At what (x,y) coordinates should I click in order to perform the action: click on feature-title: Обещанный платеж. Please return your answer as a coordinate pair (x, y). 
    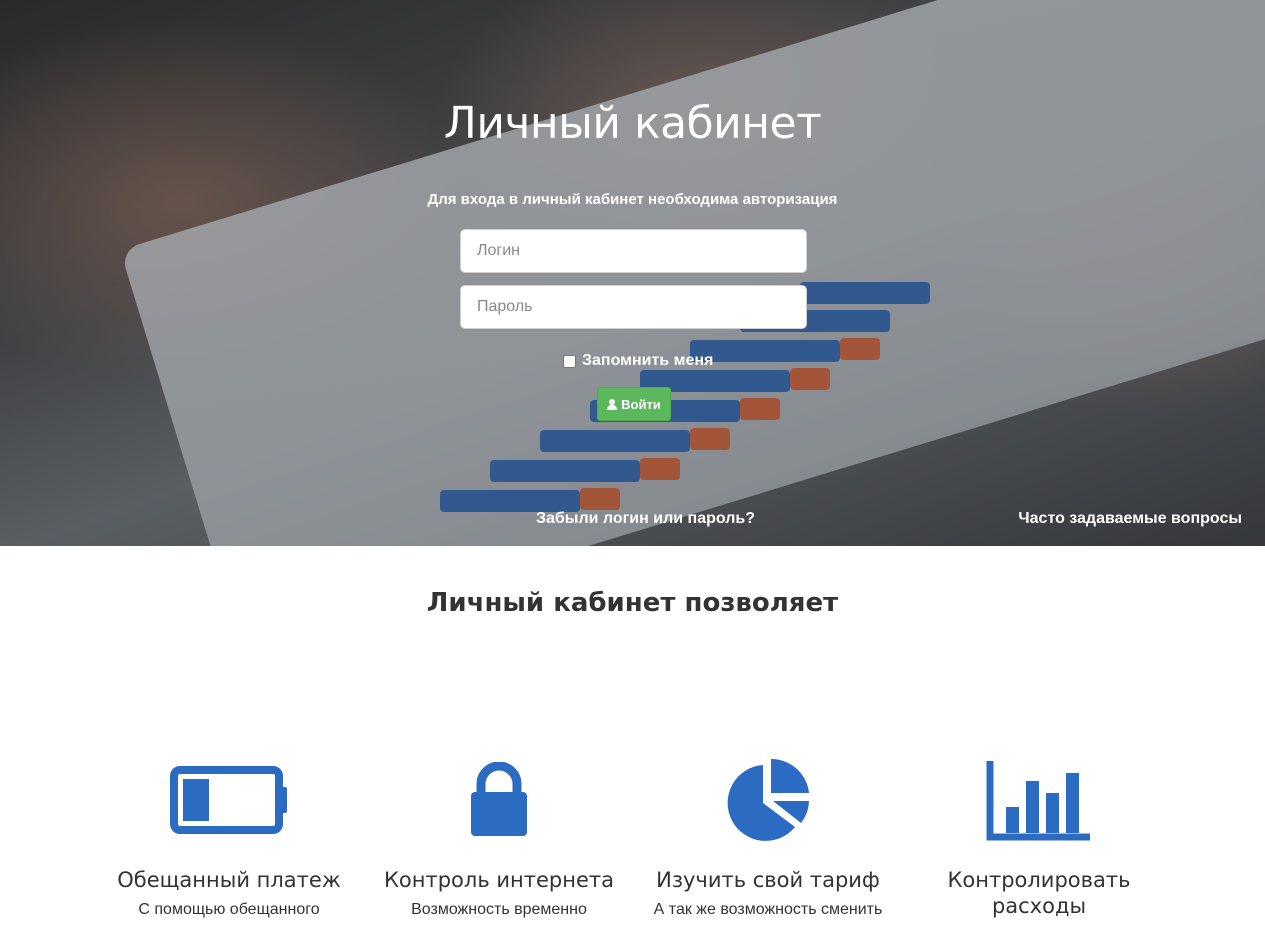
    Looking at the image, I should click on (229, 880).